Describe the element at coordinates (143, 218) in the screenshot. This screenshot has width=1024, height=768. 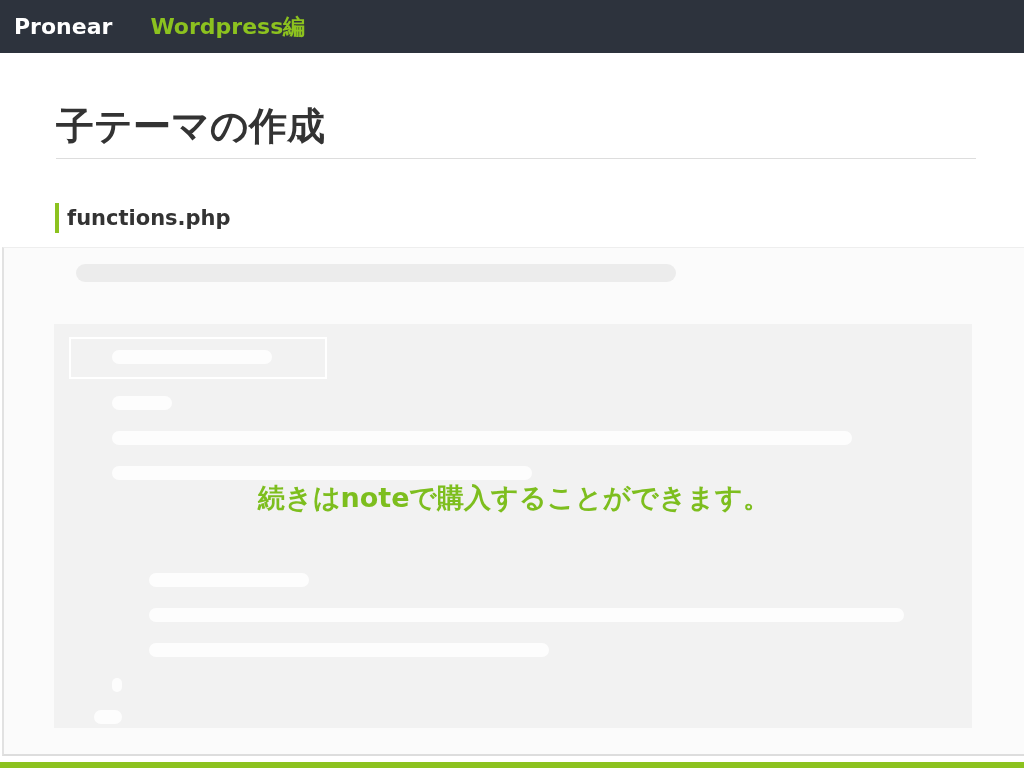
I see `section-heading: functions.php` at that location.